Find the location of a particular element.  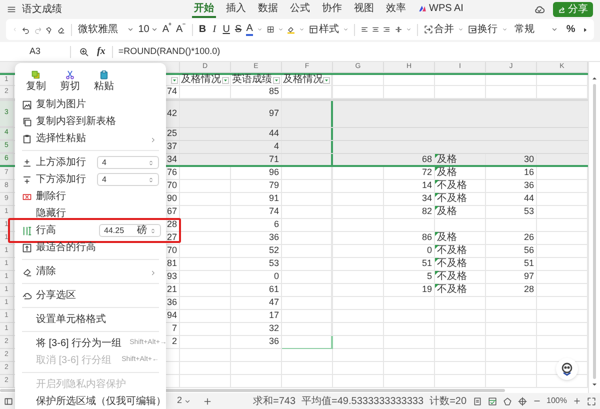

bold-button: B is located at coordinates (202, 29).